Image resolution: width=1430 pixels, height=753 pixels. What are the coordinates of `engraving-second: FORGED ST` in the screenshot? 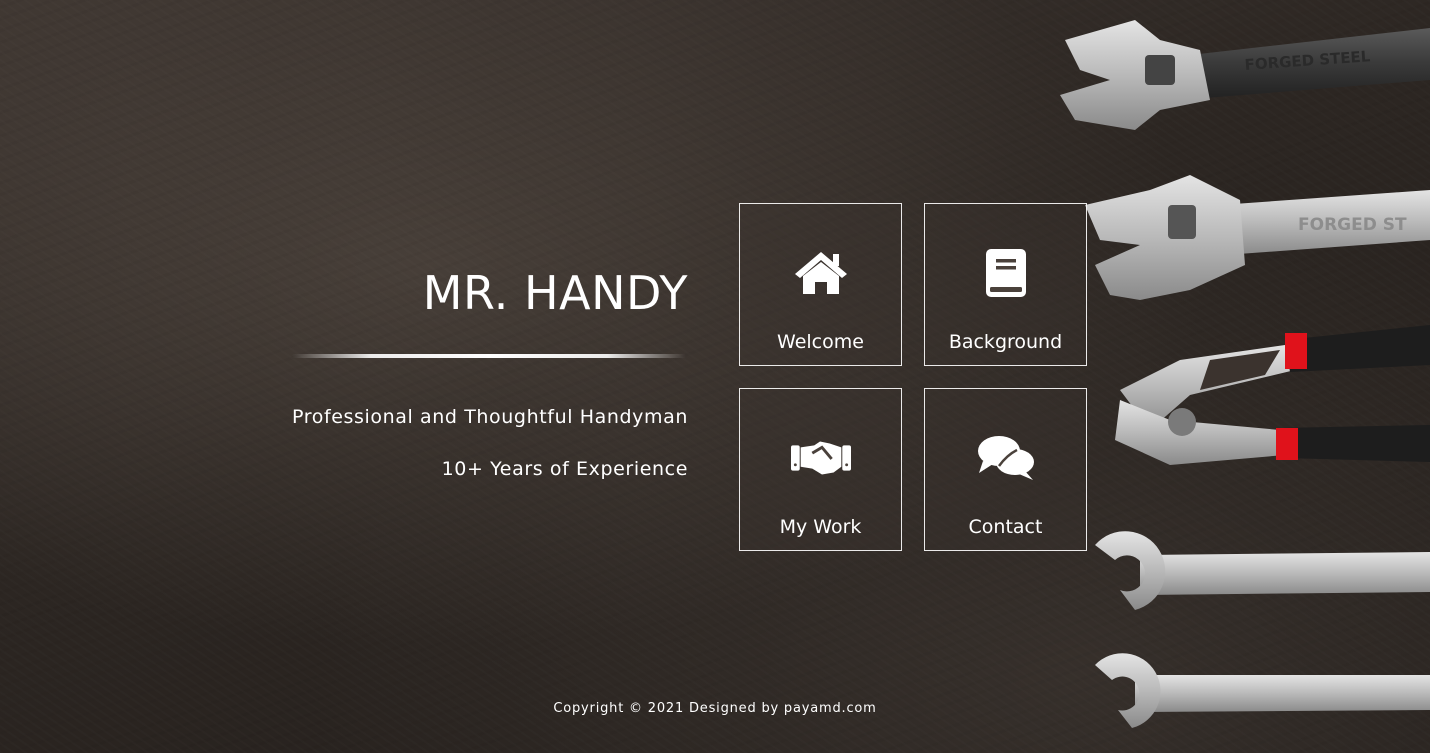 It's located at (1352, 225).